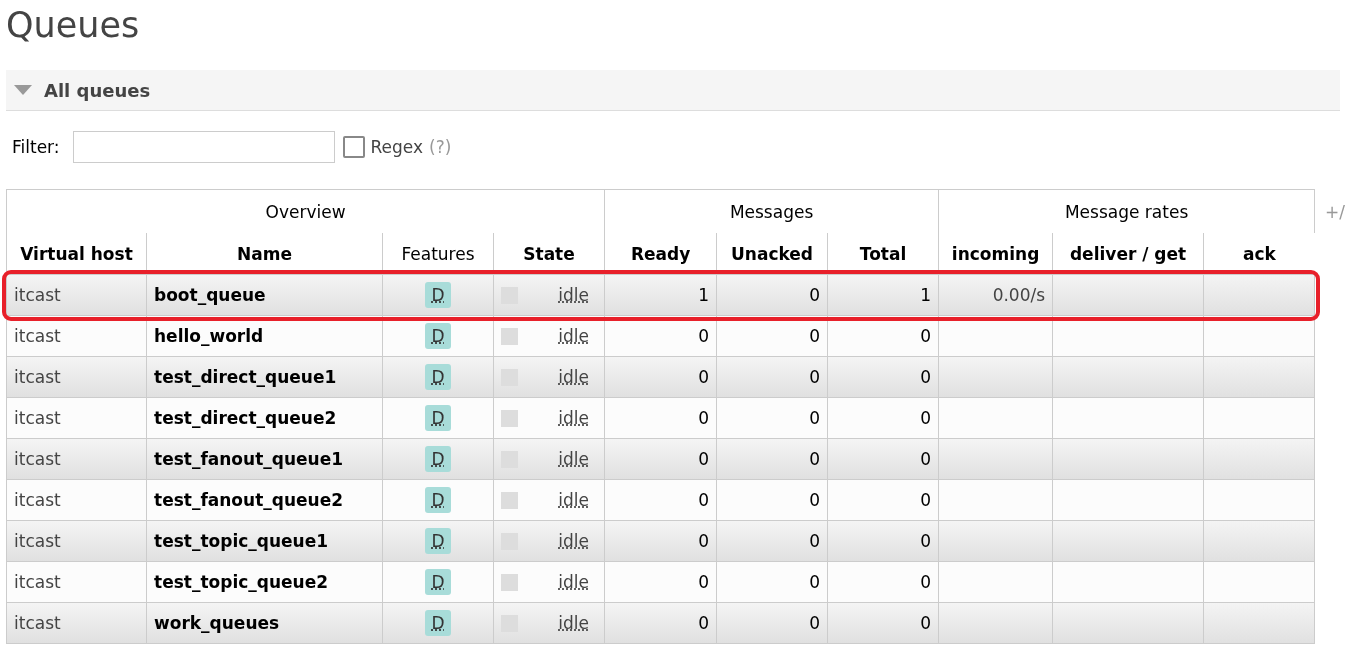  What do you see at coordinates (264, 377) in the screenshot?
I see `queue-name-link: test_direct_queue1` at bounding box center [264, 377].